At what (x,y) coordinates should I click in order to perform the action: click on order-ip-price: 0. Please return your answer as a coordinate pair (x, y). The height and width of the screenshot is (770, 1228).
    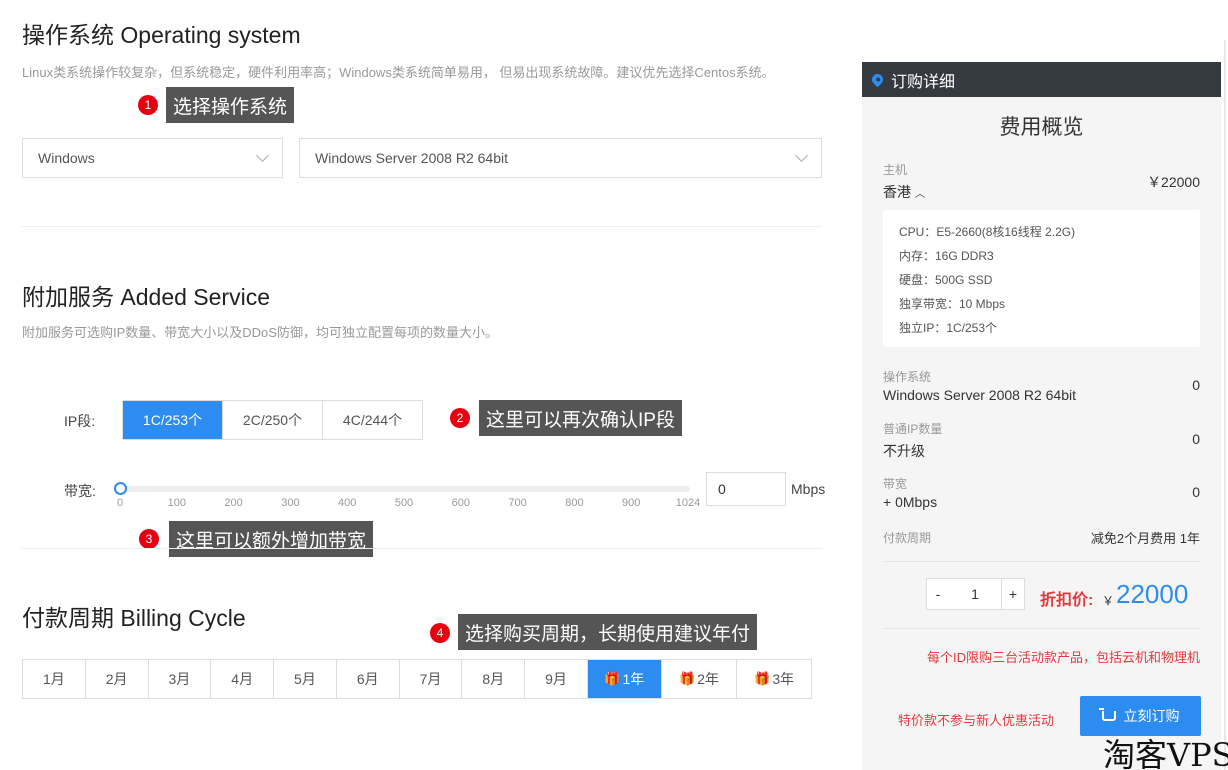
    Looking at the image, I should click on (1196, 439).